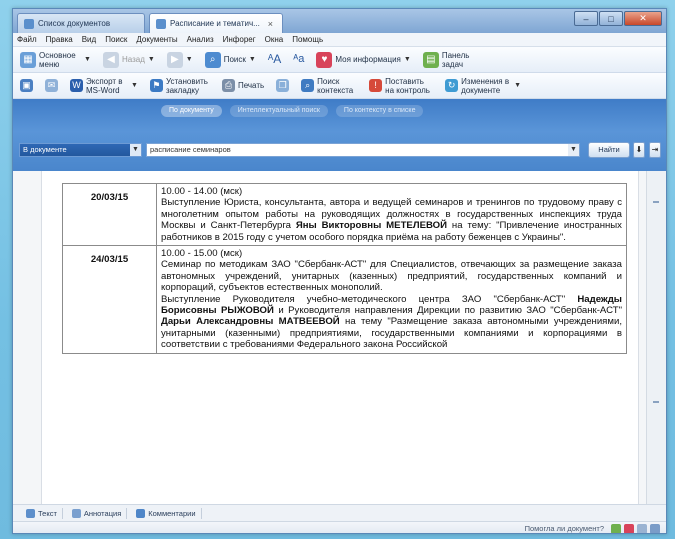 This screenshot has width=675, height=539. Describe the element at coordinates (250, 322) in the screenshot. I see `speaker-name: Дарьи Александровны МАТВЕЕВОЙ` at that location.